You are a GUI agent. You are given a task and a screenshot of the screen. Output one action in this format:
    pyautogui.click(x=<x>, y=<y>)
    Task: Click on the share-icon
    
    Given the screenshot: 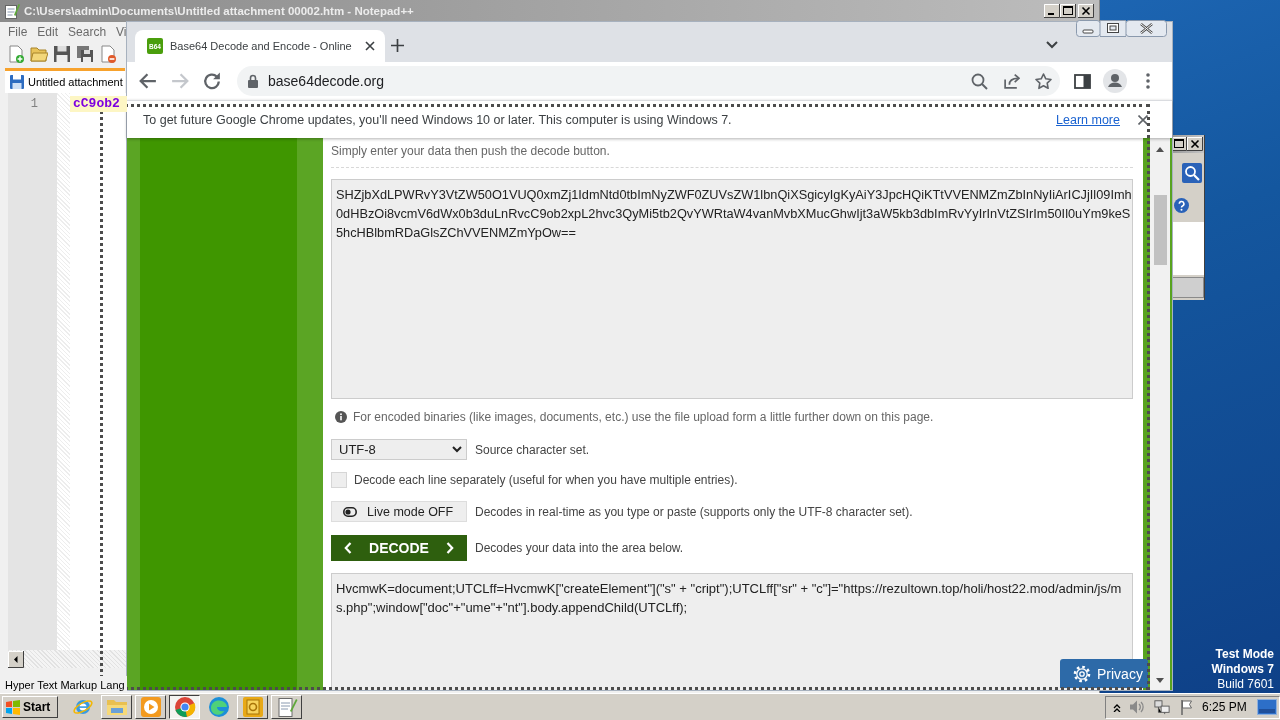 What is the action you would take?
    pyautogui.click(x=1011, y=81)
    